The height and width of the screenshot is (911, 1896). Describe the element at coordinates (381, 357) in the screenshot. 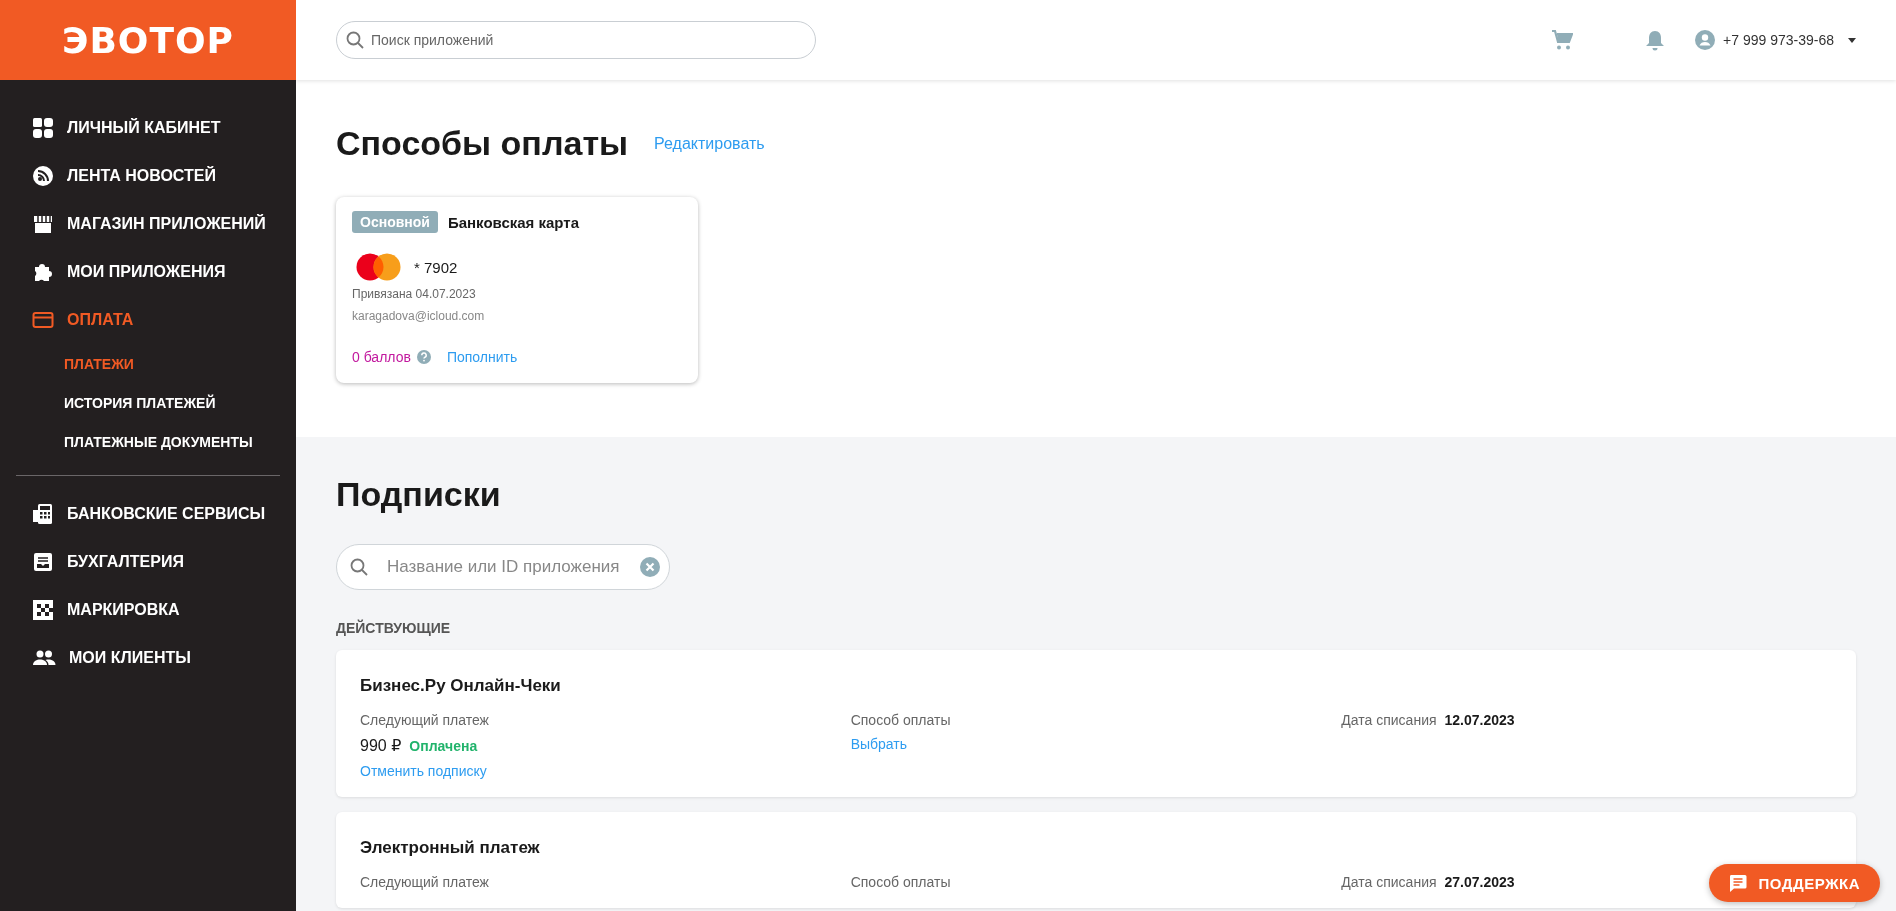

I see `points-balance: 0 баллов` at that location.